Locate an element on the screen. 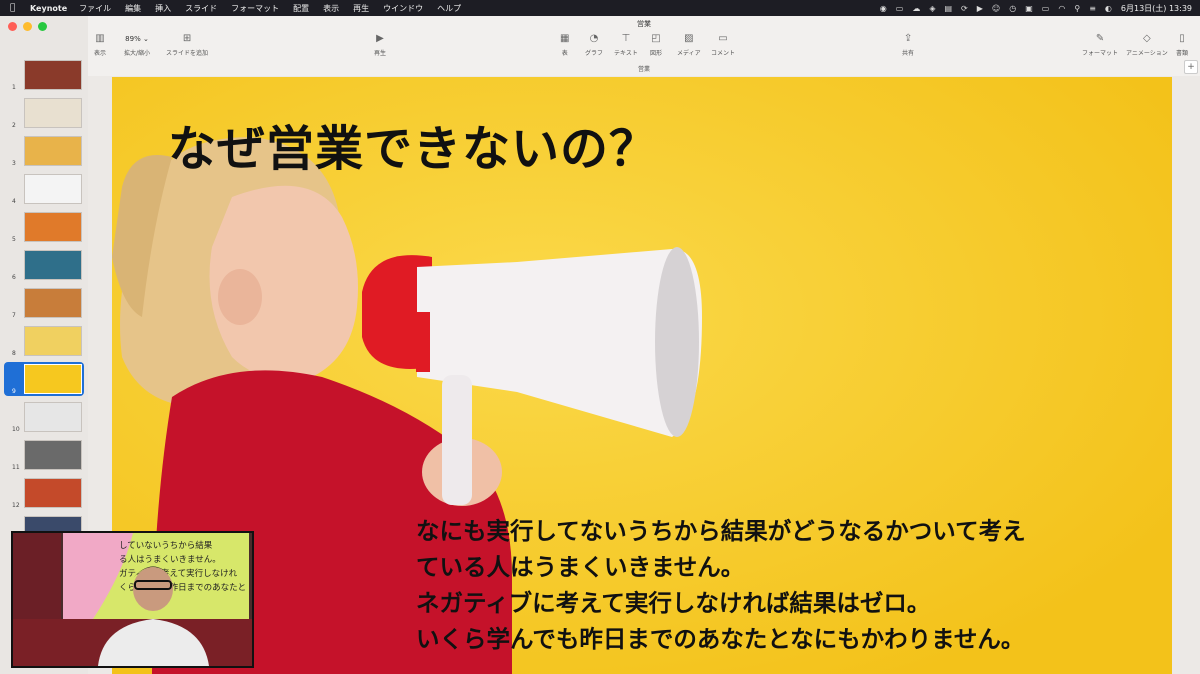 The height and width of the screenshot is (674, 1200). menu-slide: スライド is located at coordinates (201, 8).